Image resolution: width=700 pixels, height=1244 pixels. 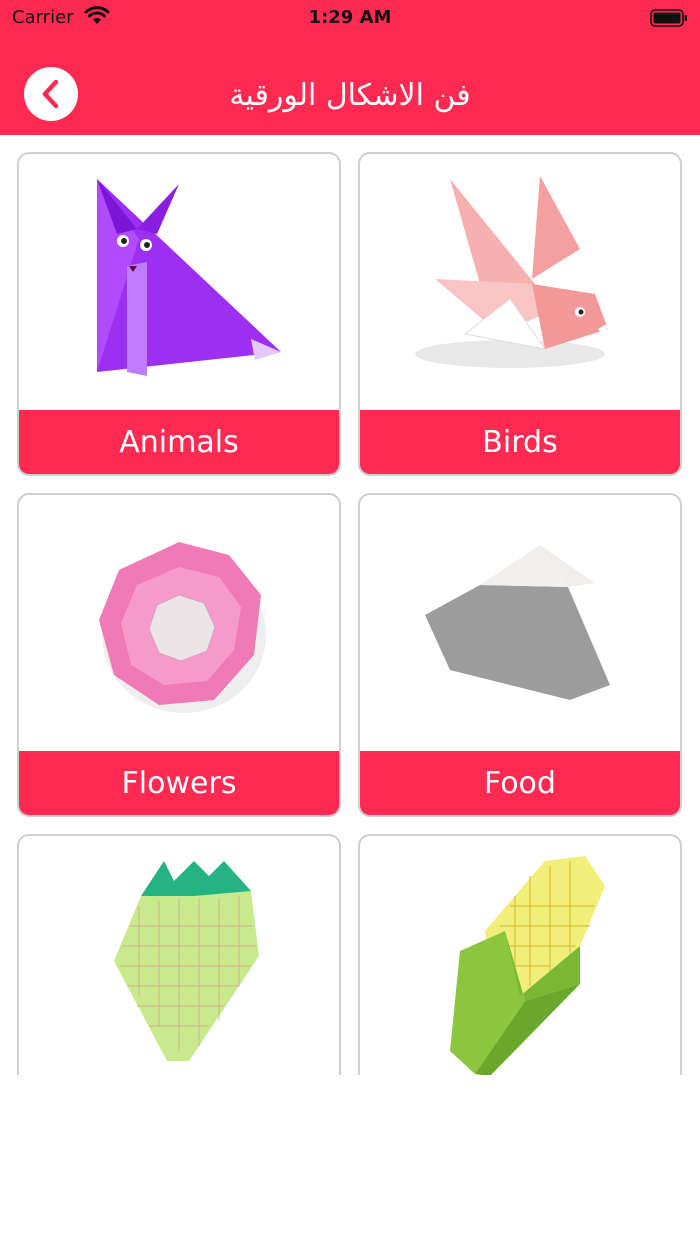 What do you see at coordinates (350, 95) in the screenshot?
I see `page-title: فن الاشكال الورقية` at bounding box center [350, 95].